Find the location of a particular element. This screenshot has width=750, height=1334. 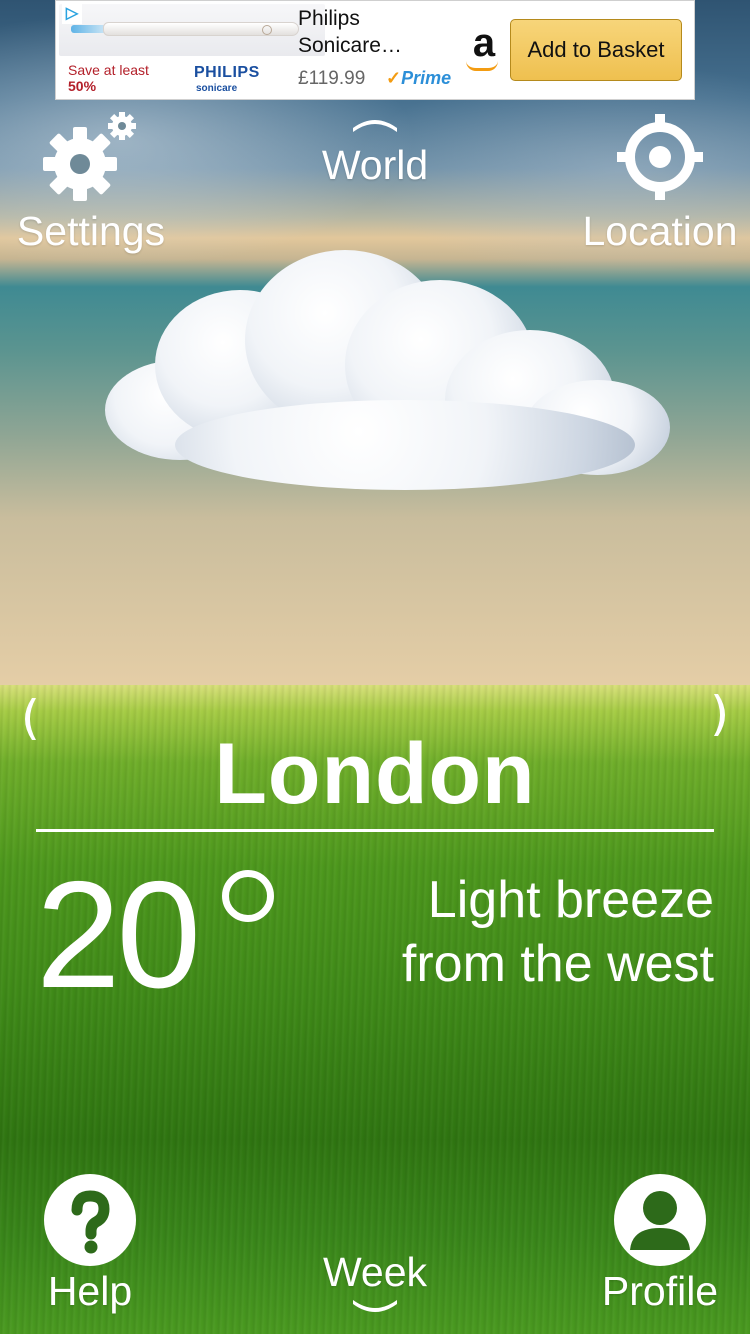

week-button: Week is located at coordinates (375, 1281).